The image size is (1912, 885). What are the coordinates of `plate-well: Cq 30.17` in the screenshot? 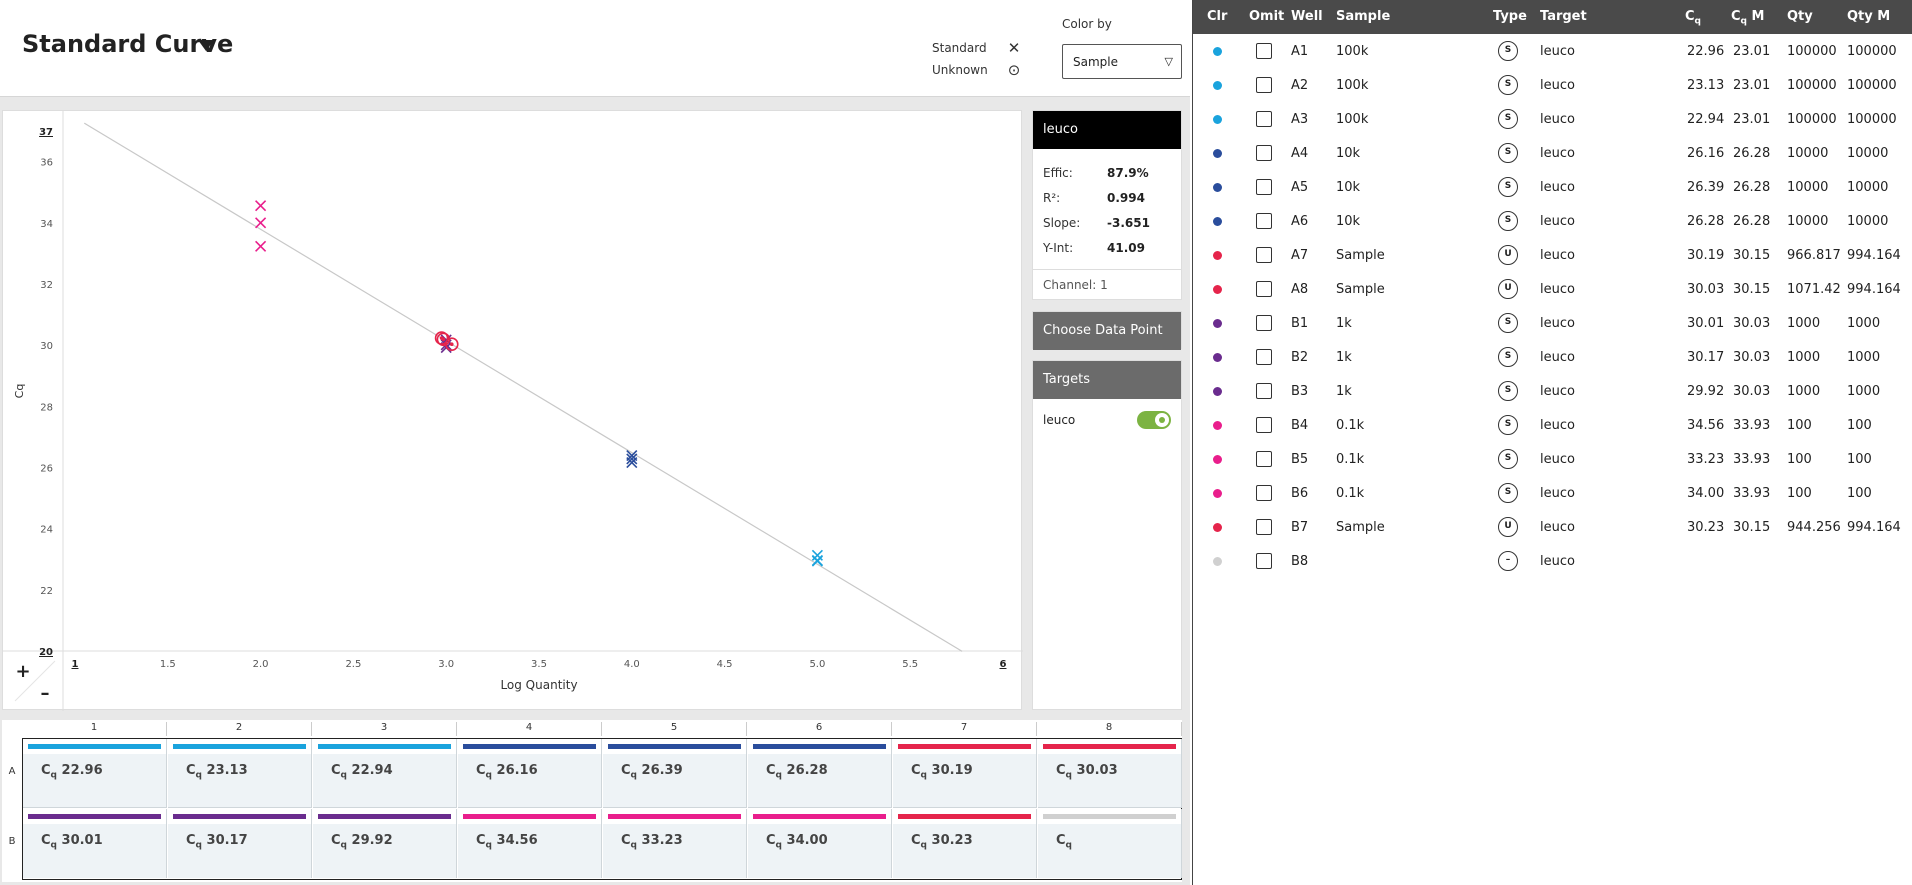 It's located at (240, 843).